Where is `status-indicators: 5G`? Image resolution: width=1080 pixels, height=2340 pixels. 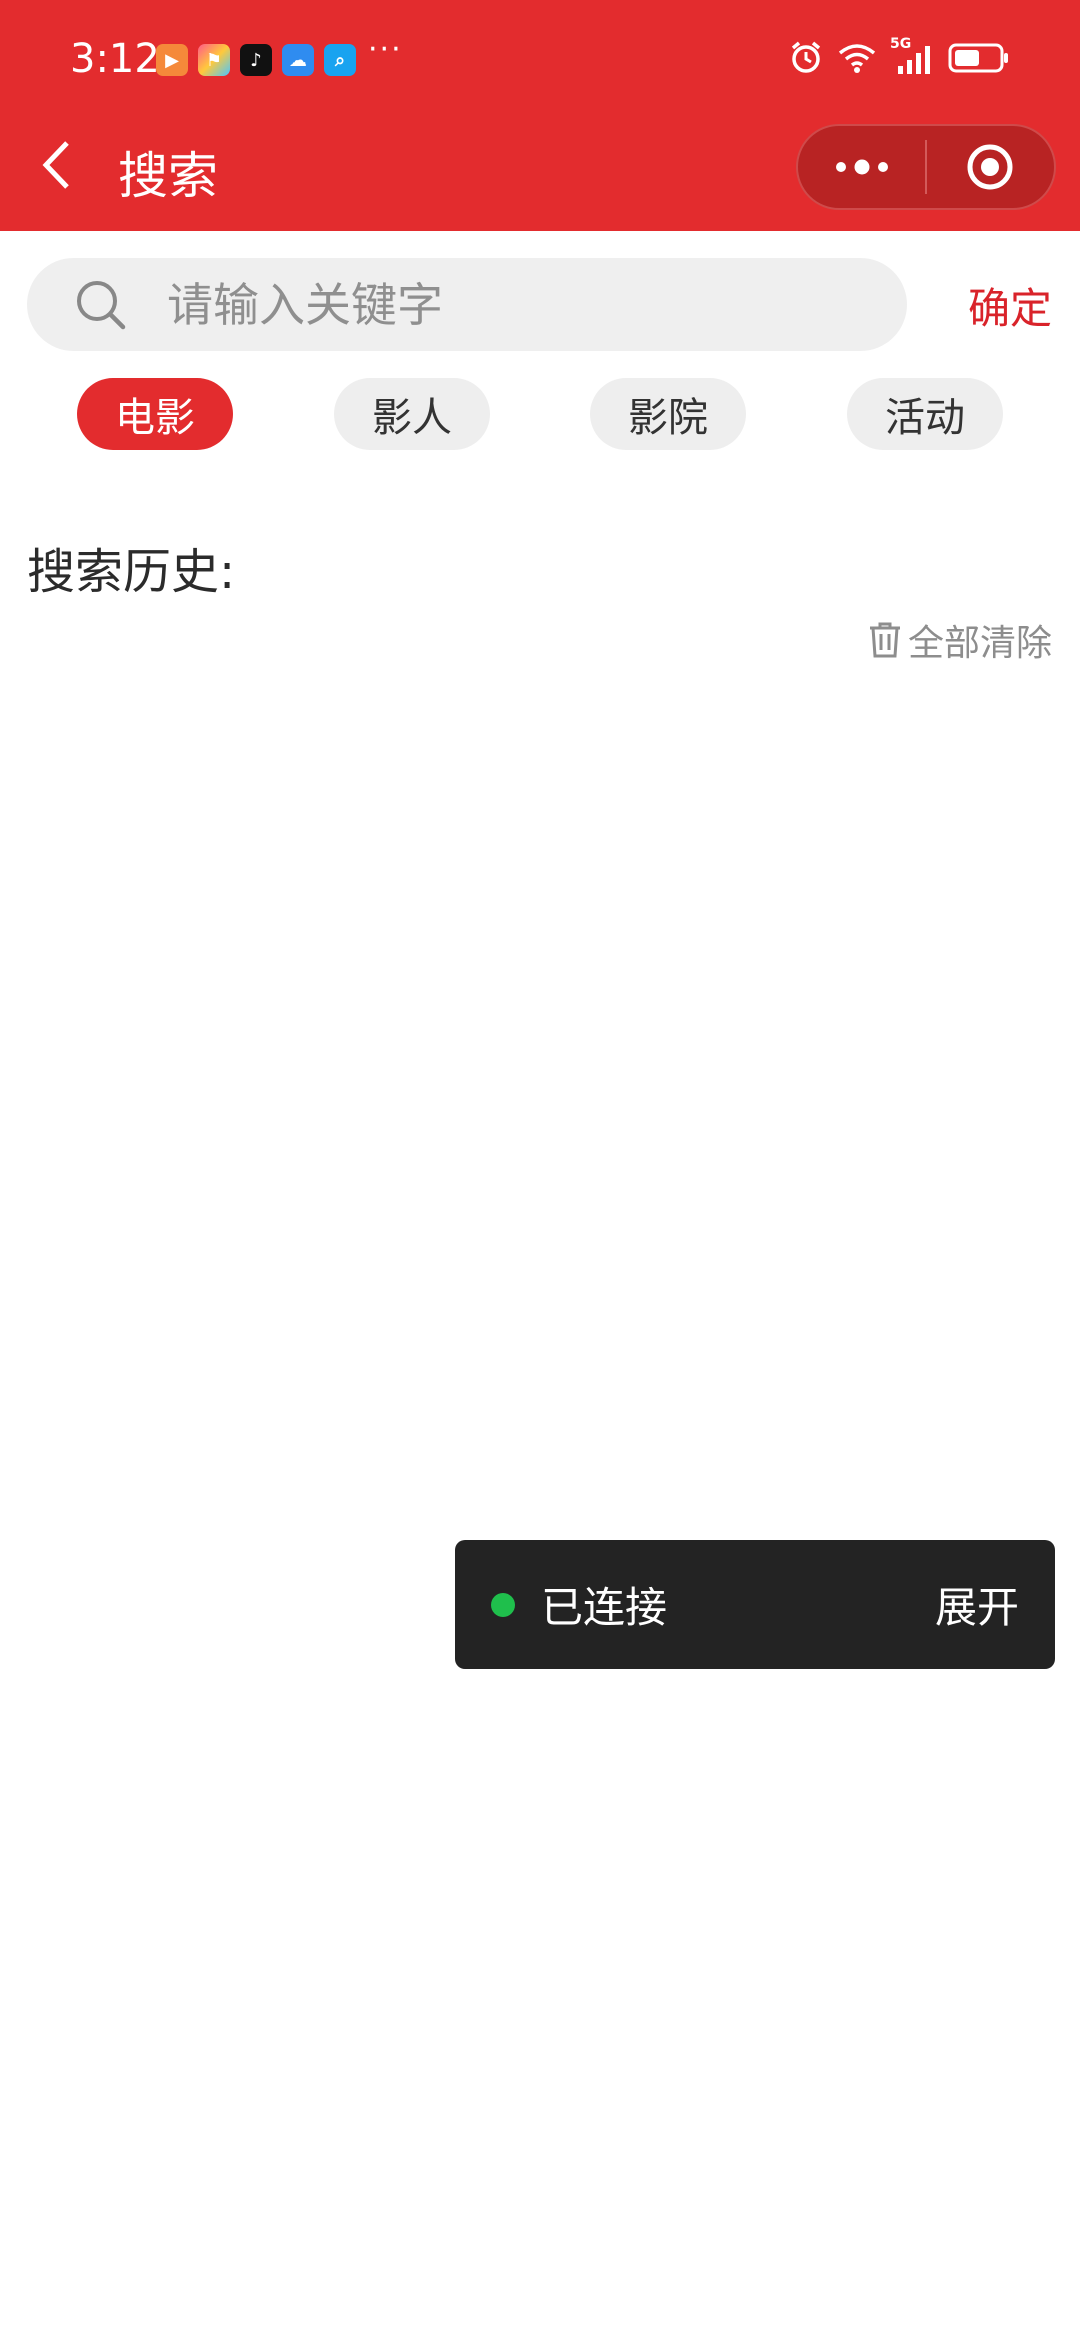
status-indicators: 5G is located at coordinates (899, 58).